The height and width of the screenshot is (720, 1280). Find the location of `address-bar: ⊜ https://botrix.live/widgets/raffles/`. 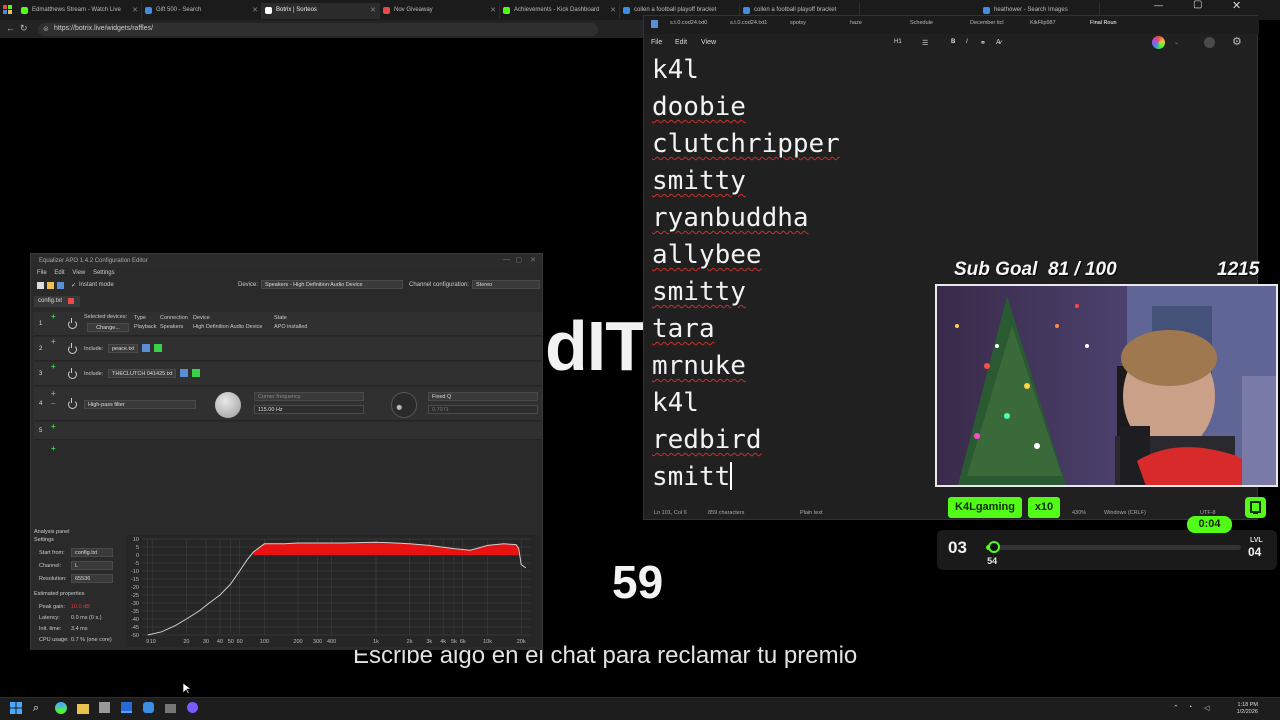

address-bar: ⊜ https://botrix.live/widgets/raffles/ is located at coordinates (318, 29).